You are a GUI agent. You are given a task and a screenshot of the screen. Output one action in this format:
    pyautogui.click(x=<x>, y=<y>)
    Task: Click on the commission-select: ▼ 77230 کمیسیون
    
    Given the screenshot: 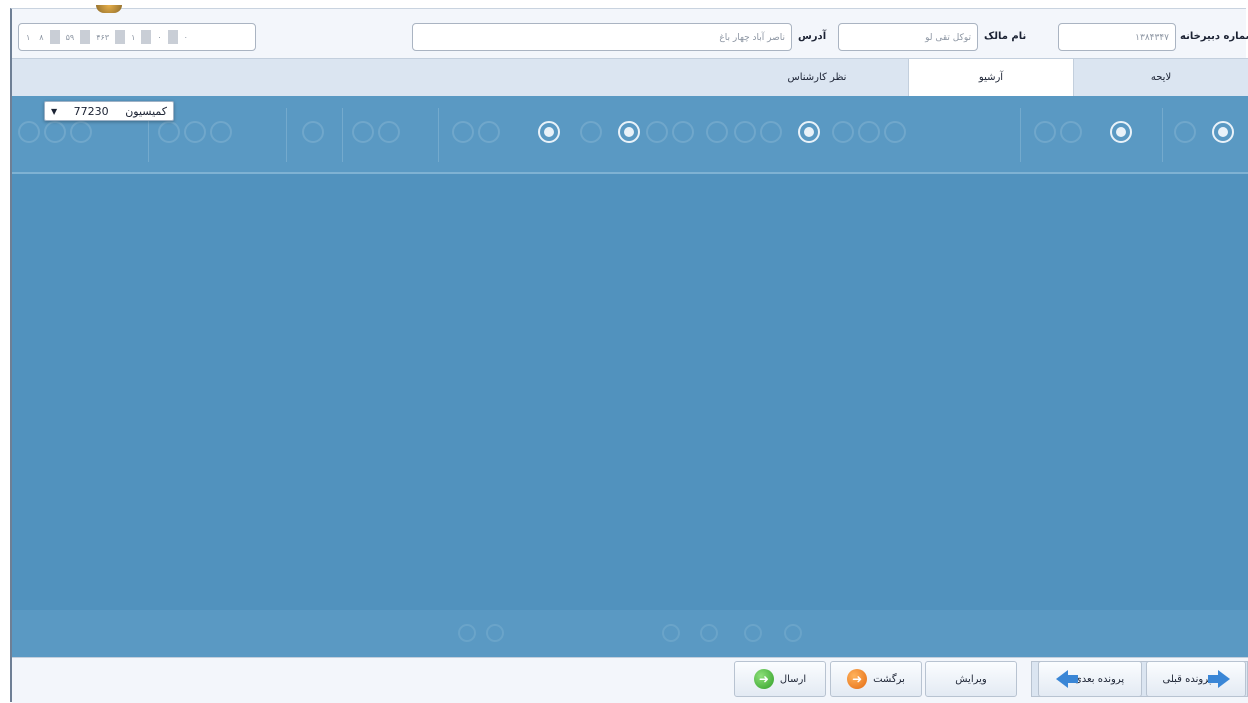 What is the action you would take?
    pyautogui.click(x=109, y=111)
    